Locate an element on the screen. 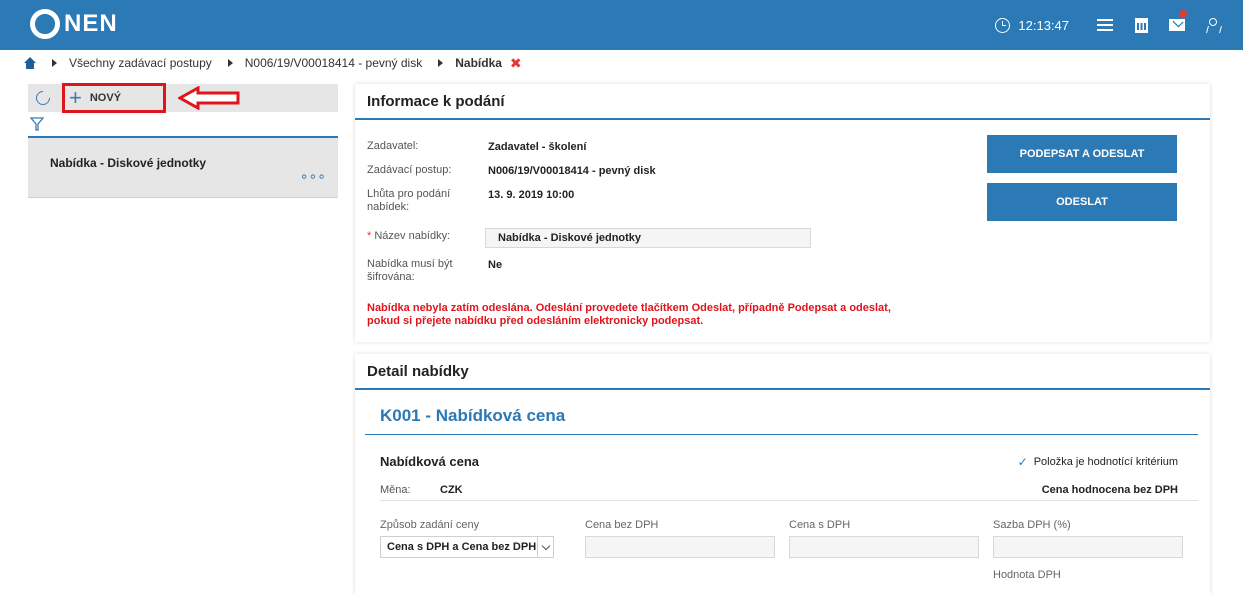  chevron-down-icon is located at coordinates (545, 547).